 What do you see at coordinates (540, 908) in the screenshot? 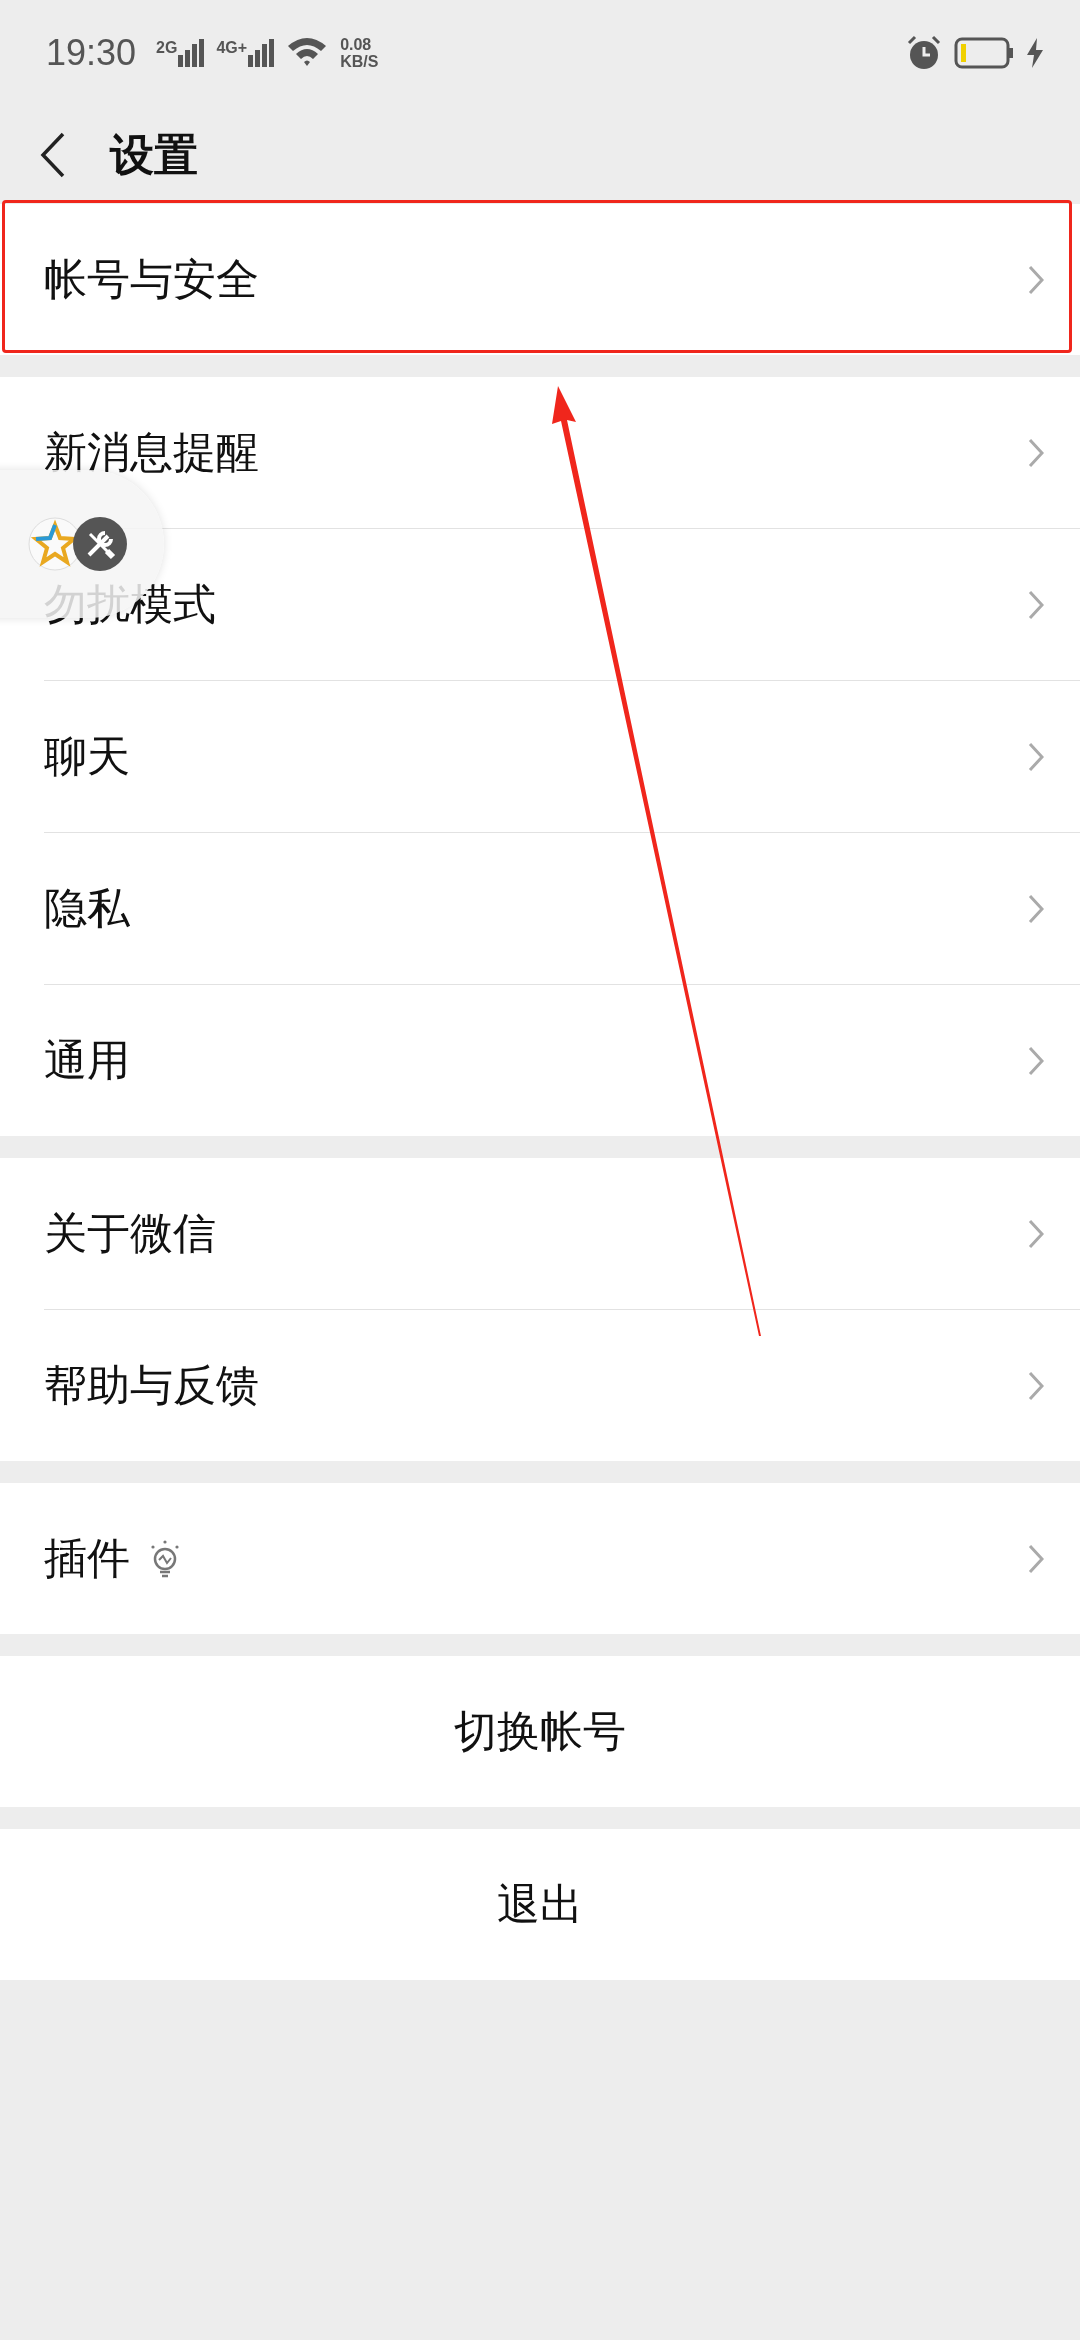
I see `settings-item: 隐私` at bounding box center [540, 908].